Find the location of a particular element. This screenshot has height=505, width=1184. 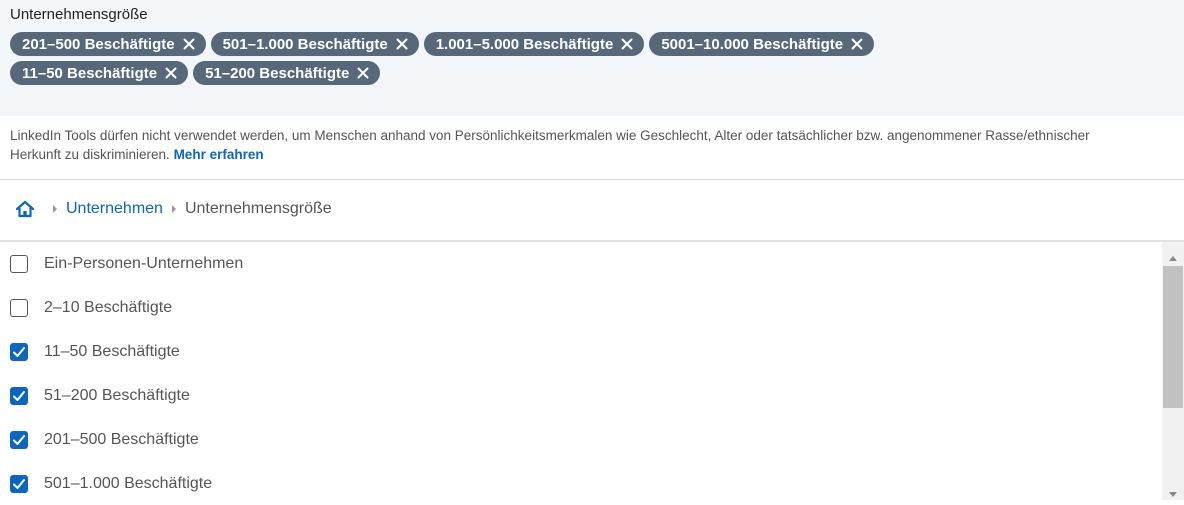

breadcrumb-unternehmen: Unternehmen is located at coordinates (114, 209).